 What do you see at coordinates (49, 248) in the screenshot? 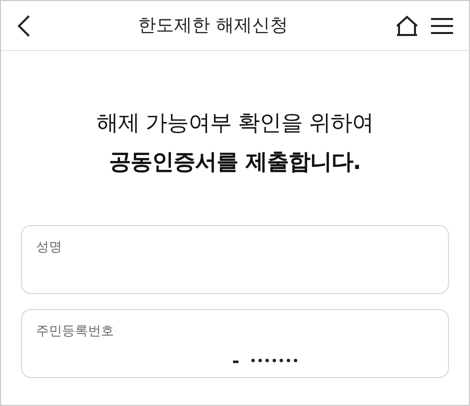
I see `field-label: 성명` at bounding box center [49, 248].